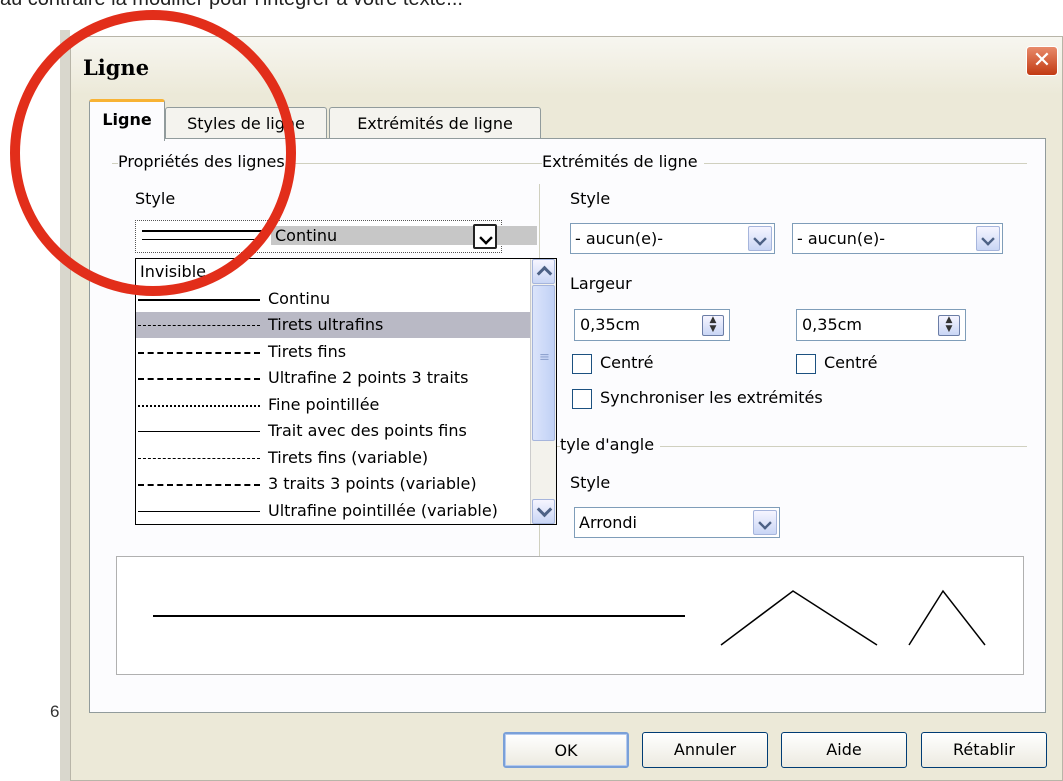  I want to click on preview-area, so click(570, 615).